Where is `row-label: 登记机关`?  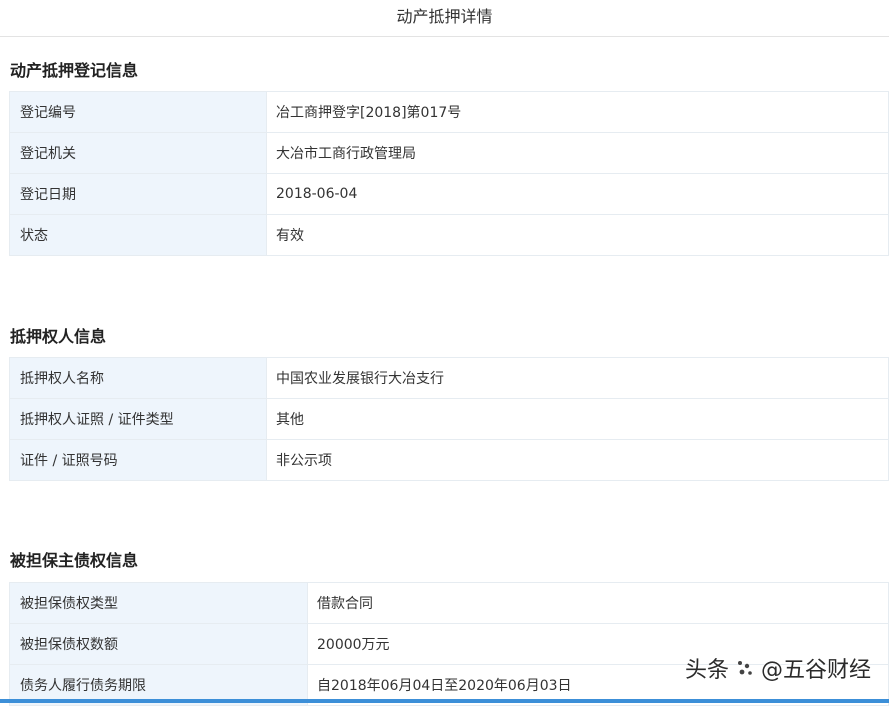 row-label: 登记机关 is located at coordinates (138, 153).